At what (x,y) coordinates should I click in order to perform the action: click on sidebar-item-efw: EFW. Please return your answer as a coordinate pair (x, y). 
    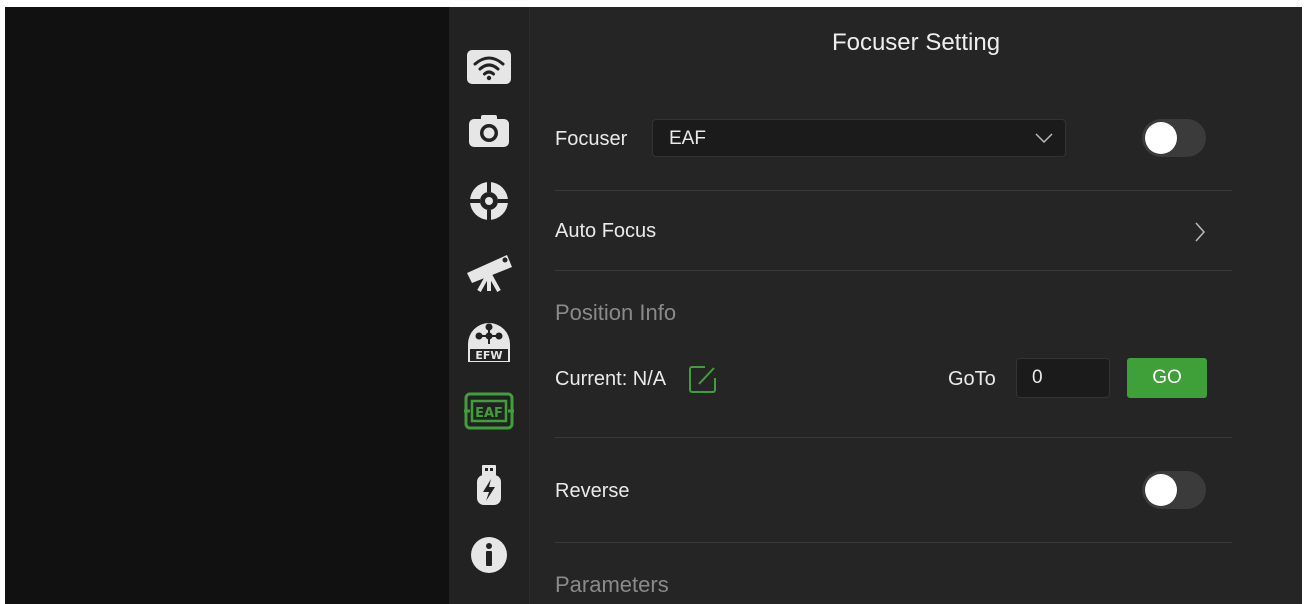
    Looking at the image, I should click on (489, 341).